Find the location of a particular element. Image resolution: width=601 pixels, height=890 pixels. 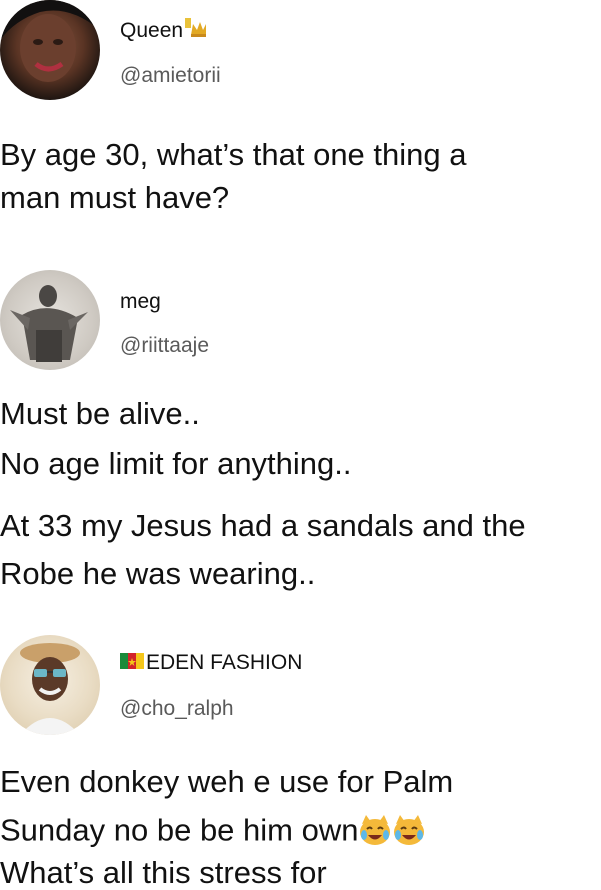

avatar-eden-fashion is located at coordinates (50, 685).